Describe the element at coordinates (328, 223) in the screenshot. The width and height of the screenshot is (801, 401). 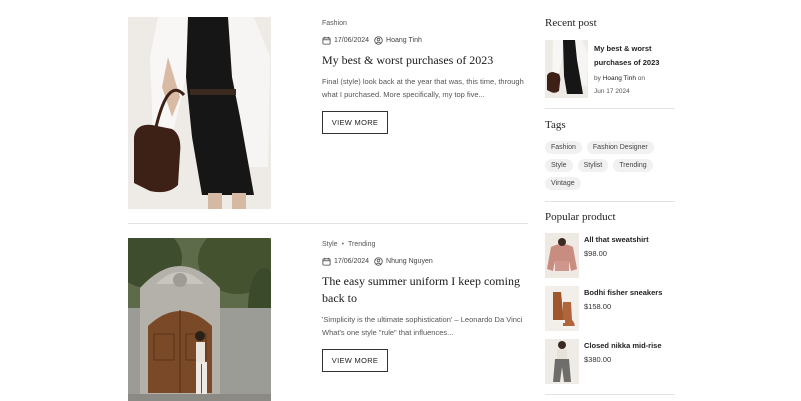
I see `post-divider` at that location.